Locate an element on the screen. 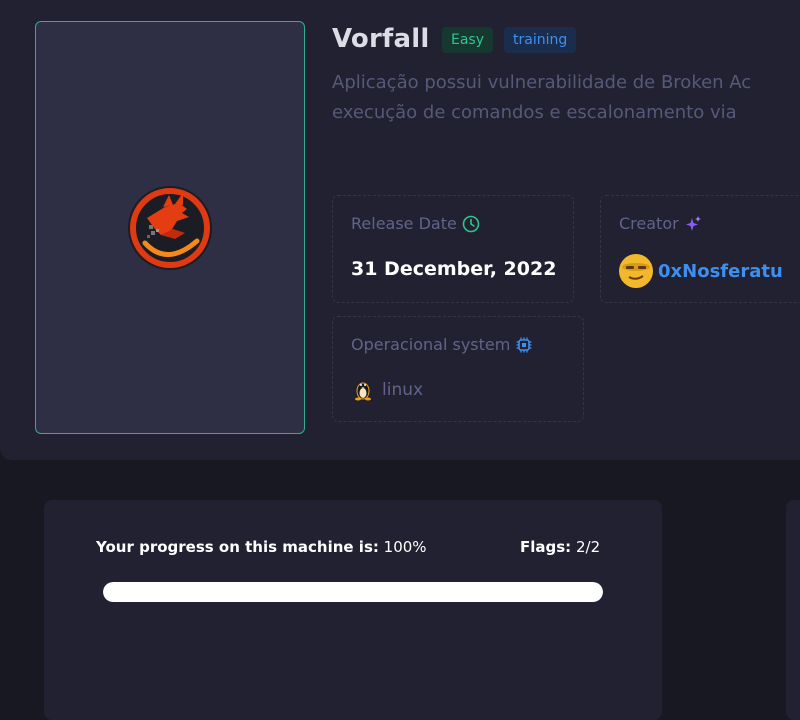  progress-bar is located at coordinates (353, 592).